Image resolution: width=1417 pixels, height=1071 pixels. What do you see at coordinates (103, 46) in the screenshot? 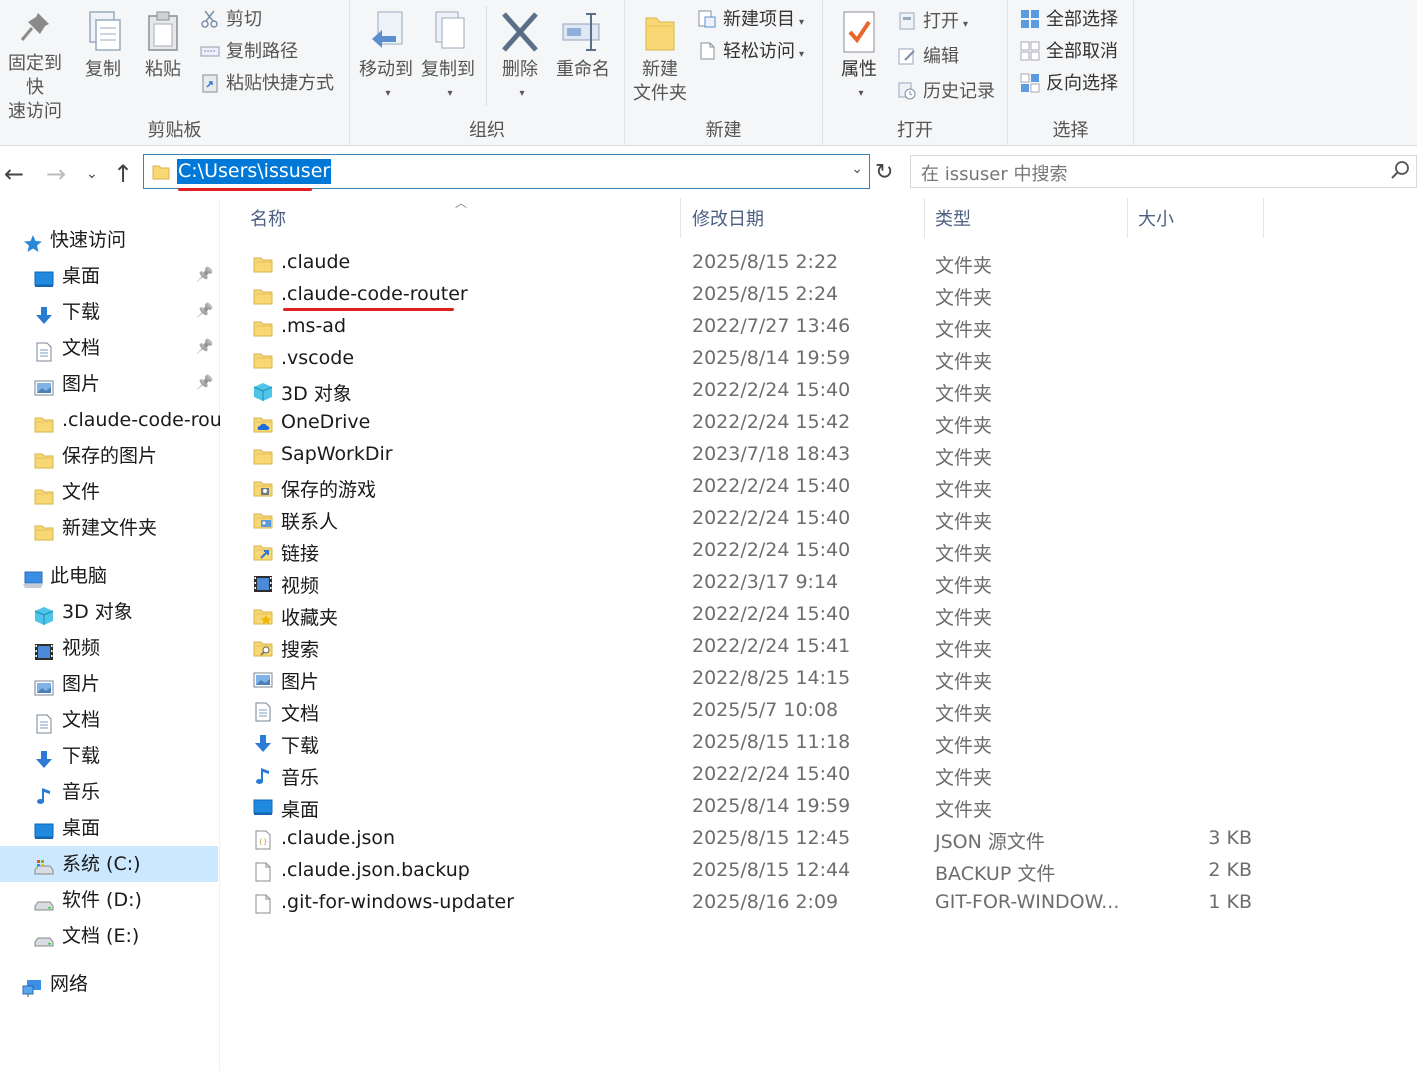
I see `copy-button: 复制` at bounding box center [103, 46].